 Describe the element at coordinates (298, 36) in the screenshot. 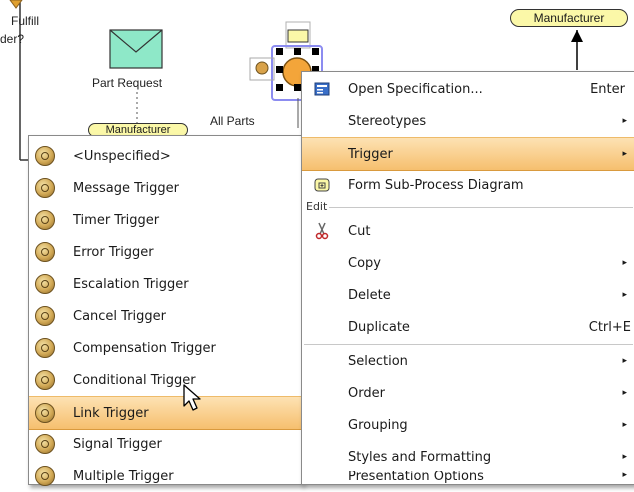

I see `event-annotation` at that location.